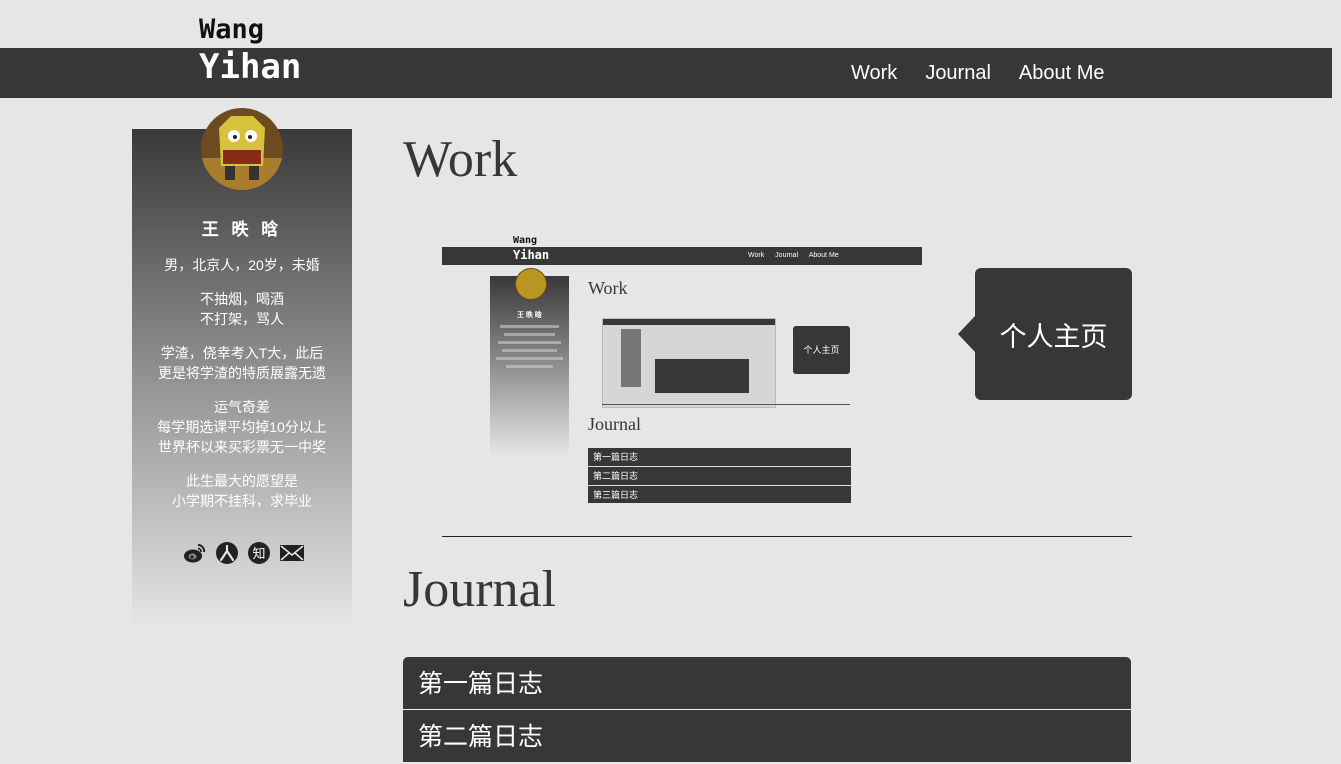  What do you see at coordinates (242, 149) in the screenshot?
I see `avatar` at bounding box center [242, 149].